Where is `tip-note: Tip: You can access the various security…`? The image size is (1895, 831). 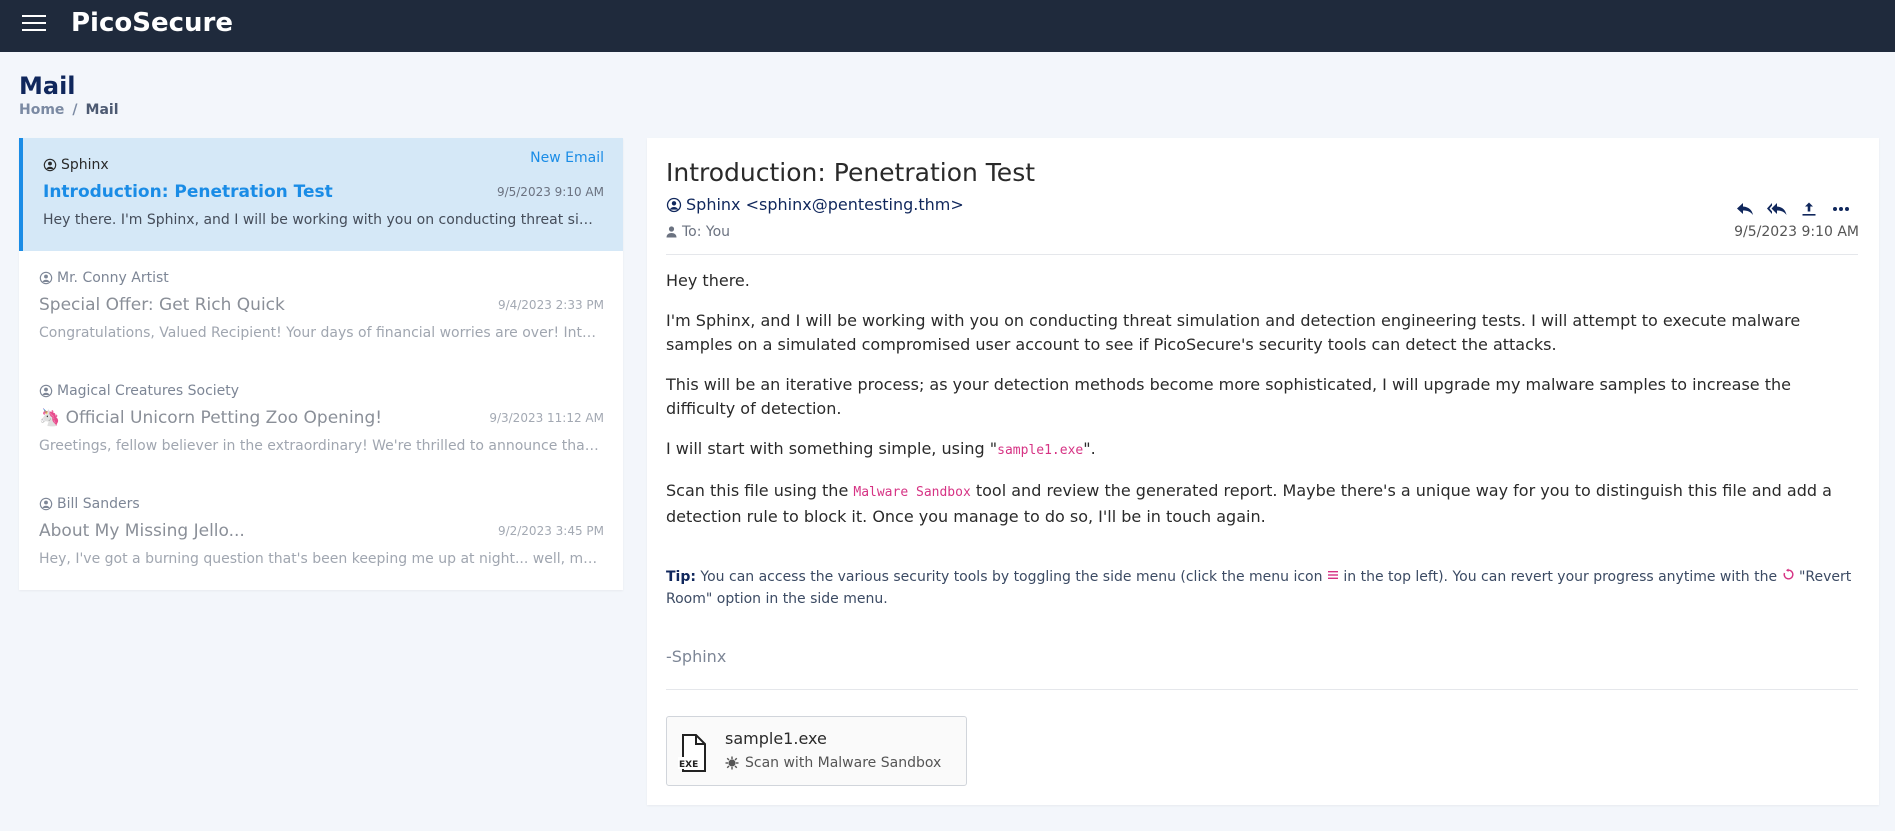
tip-note: Tip: You can access the various security… is located at coordinates (1263, 588).